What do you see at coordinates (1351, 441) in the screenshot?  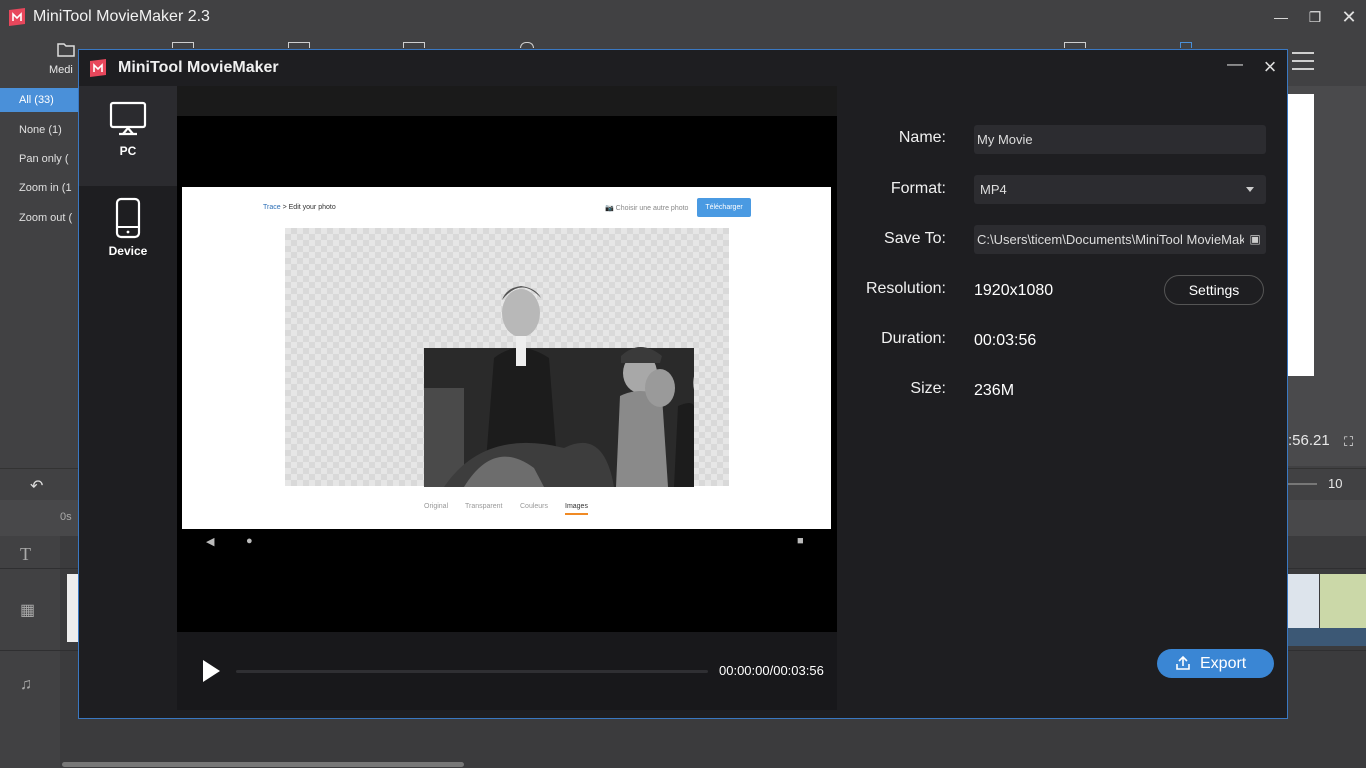 I see `fullscreen-icon: ⛶` at bounding box center [1351, 441].